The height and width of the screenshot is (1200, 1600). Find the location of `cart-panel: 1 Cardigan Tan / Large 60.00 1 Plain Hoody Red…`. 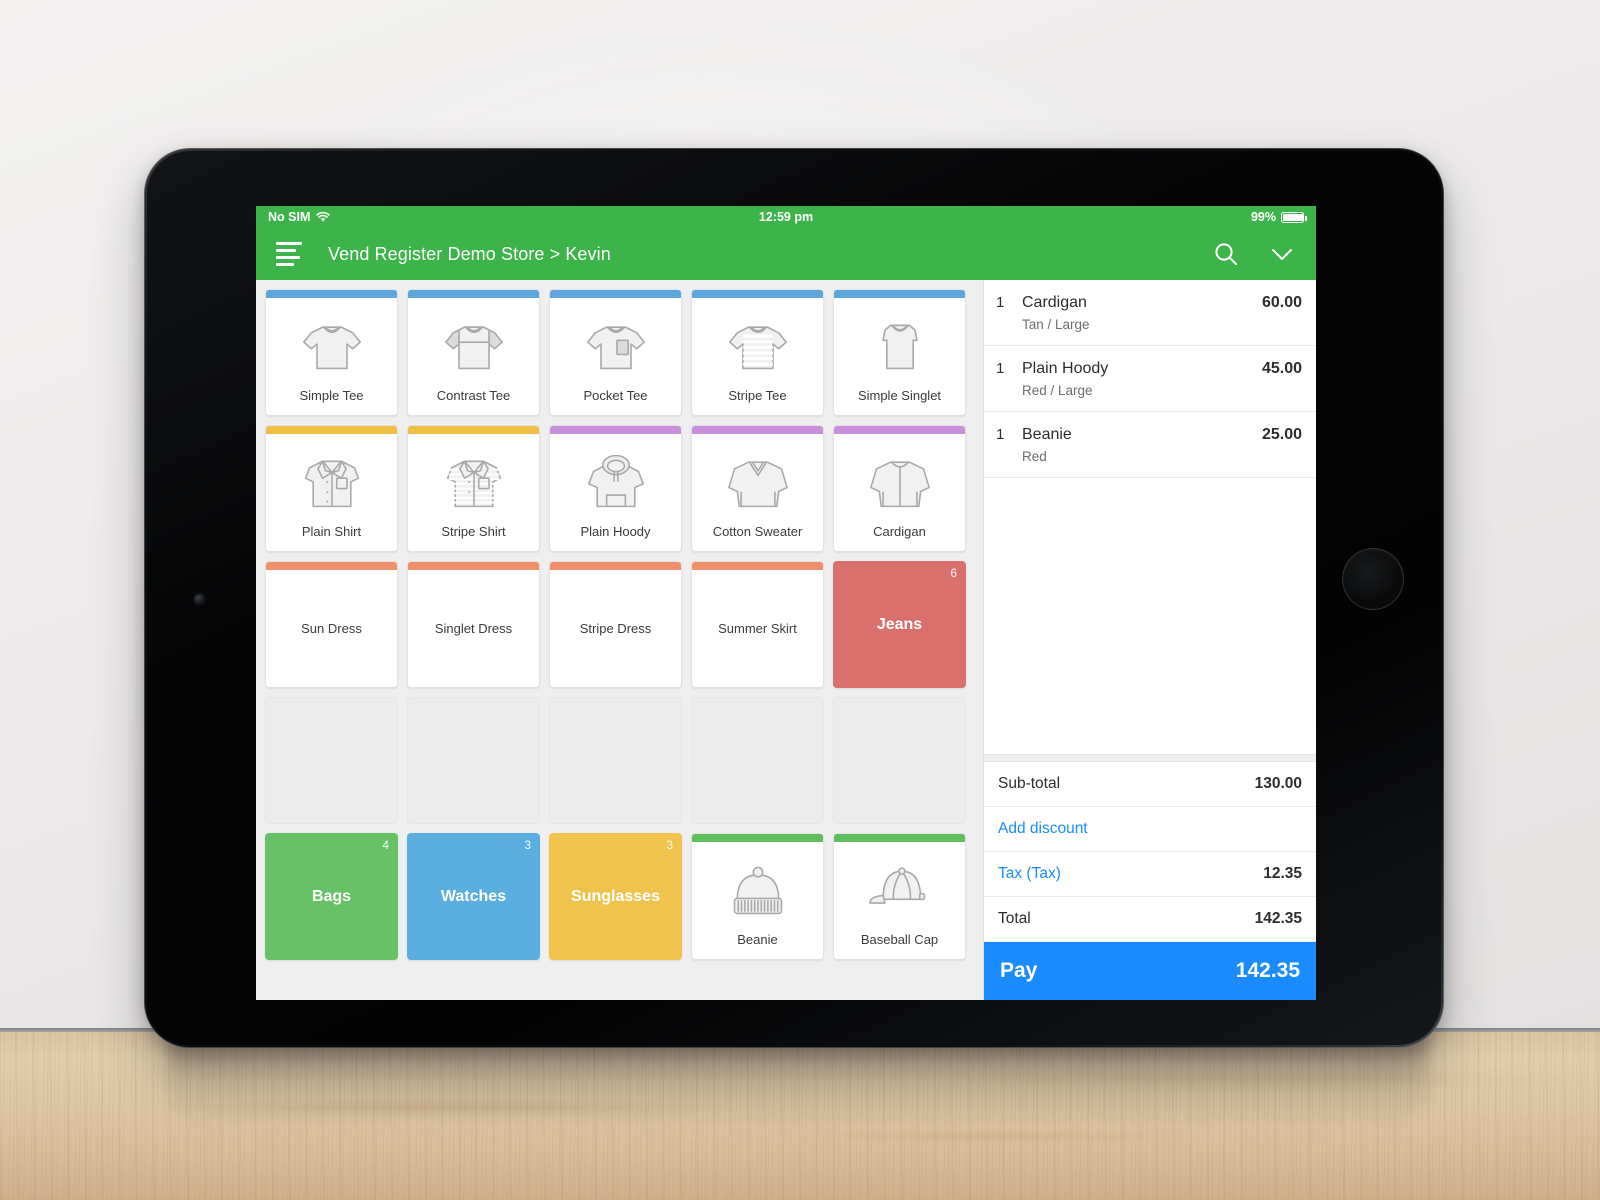

cart-panel: 1 Cardigan Tan / Large 60.00 1 Plain Hoody Red… is located at coordinates (1149, 640).